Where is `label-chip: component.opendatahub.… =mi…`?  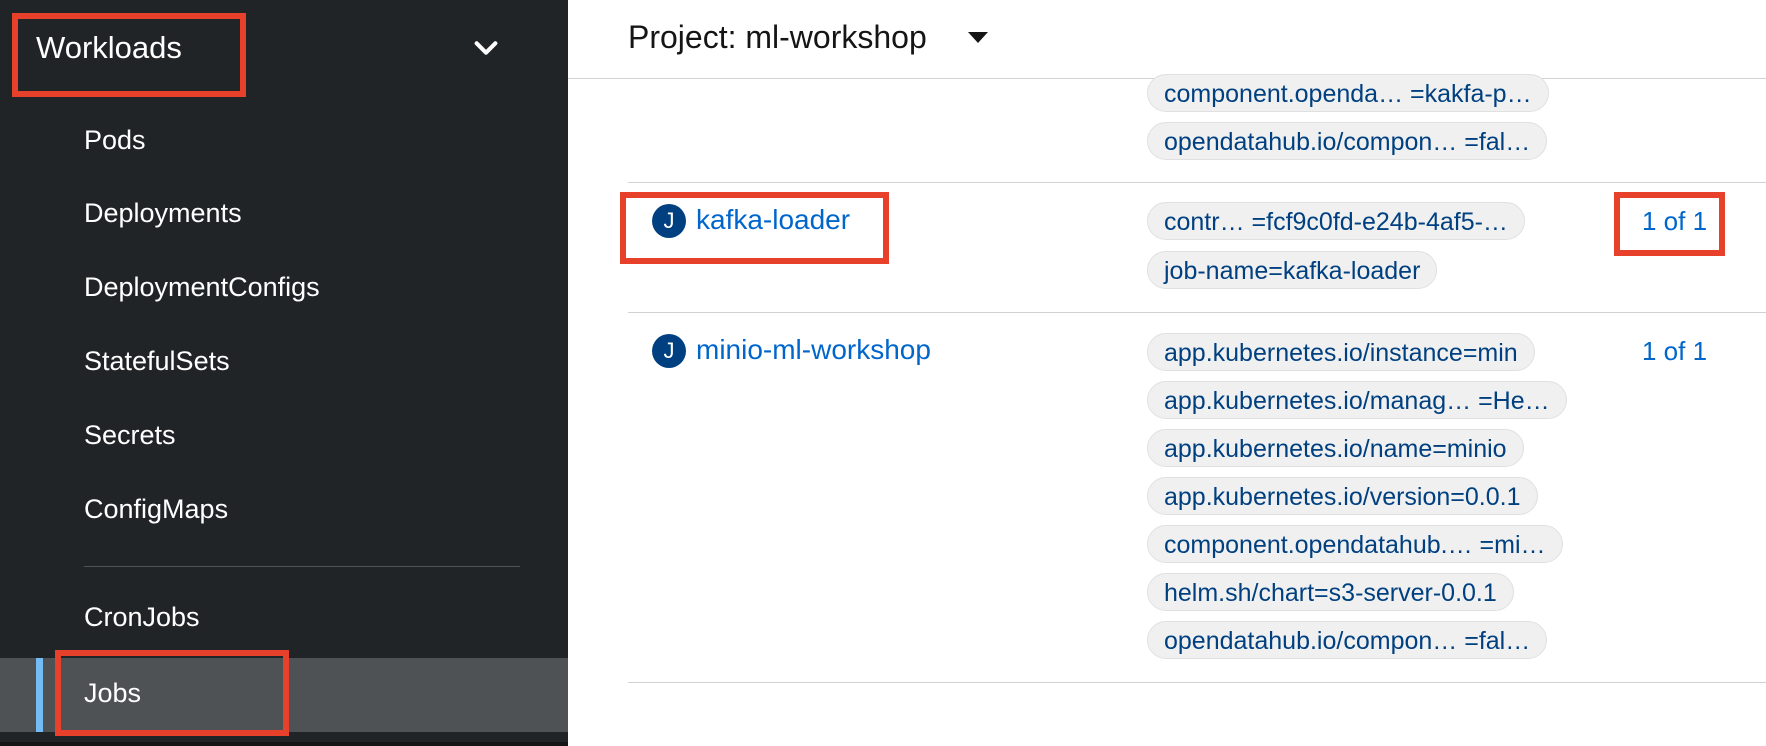
label-chip: component.opendatahub.… =mi… is located at coordinates (1355, 544).